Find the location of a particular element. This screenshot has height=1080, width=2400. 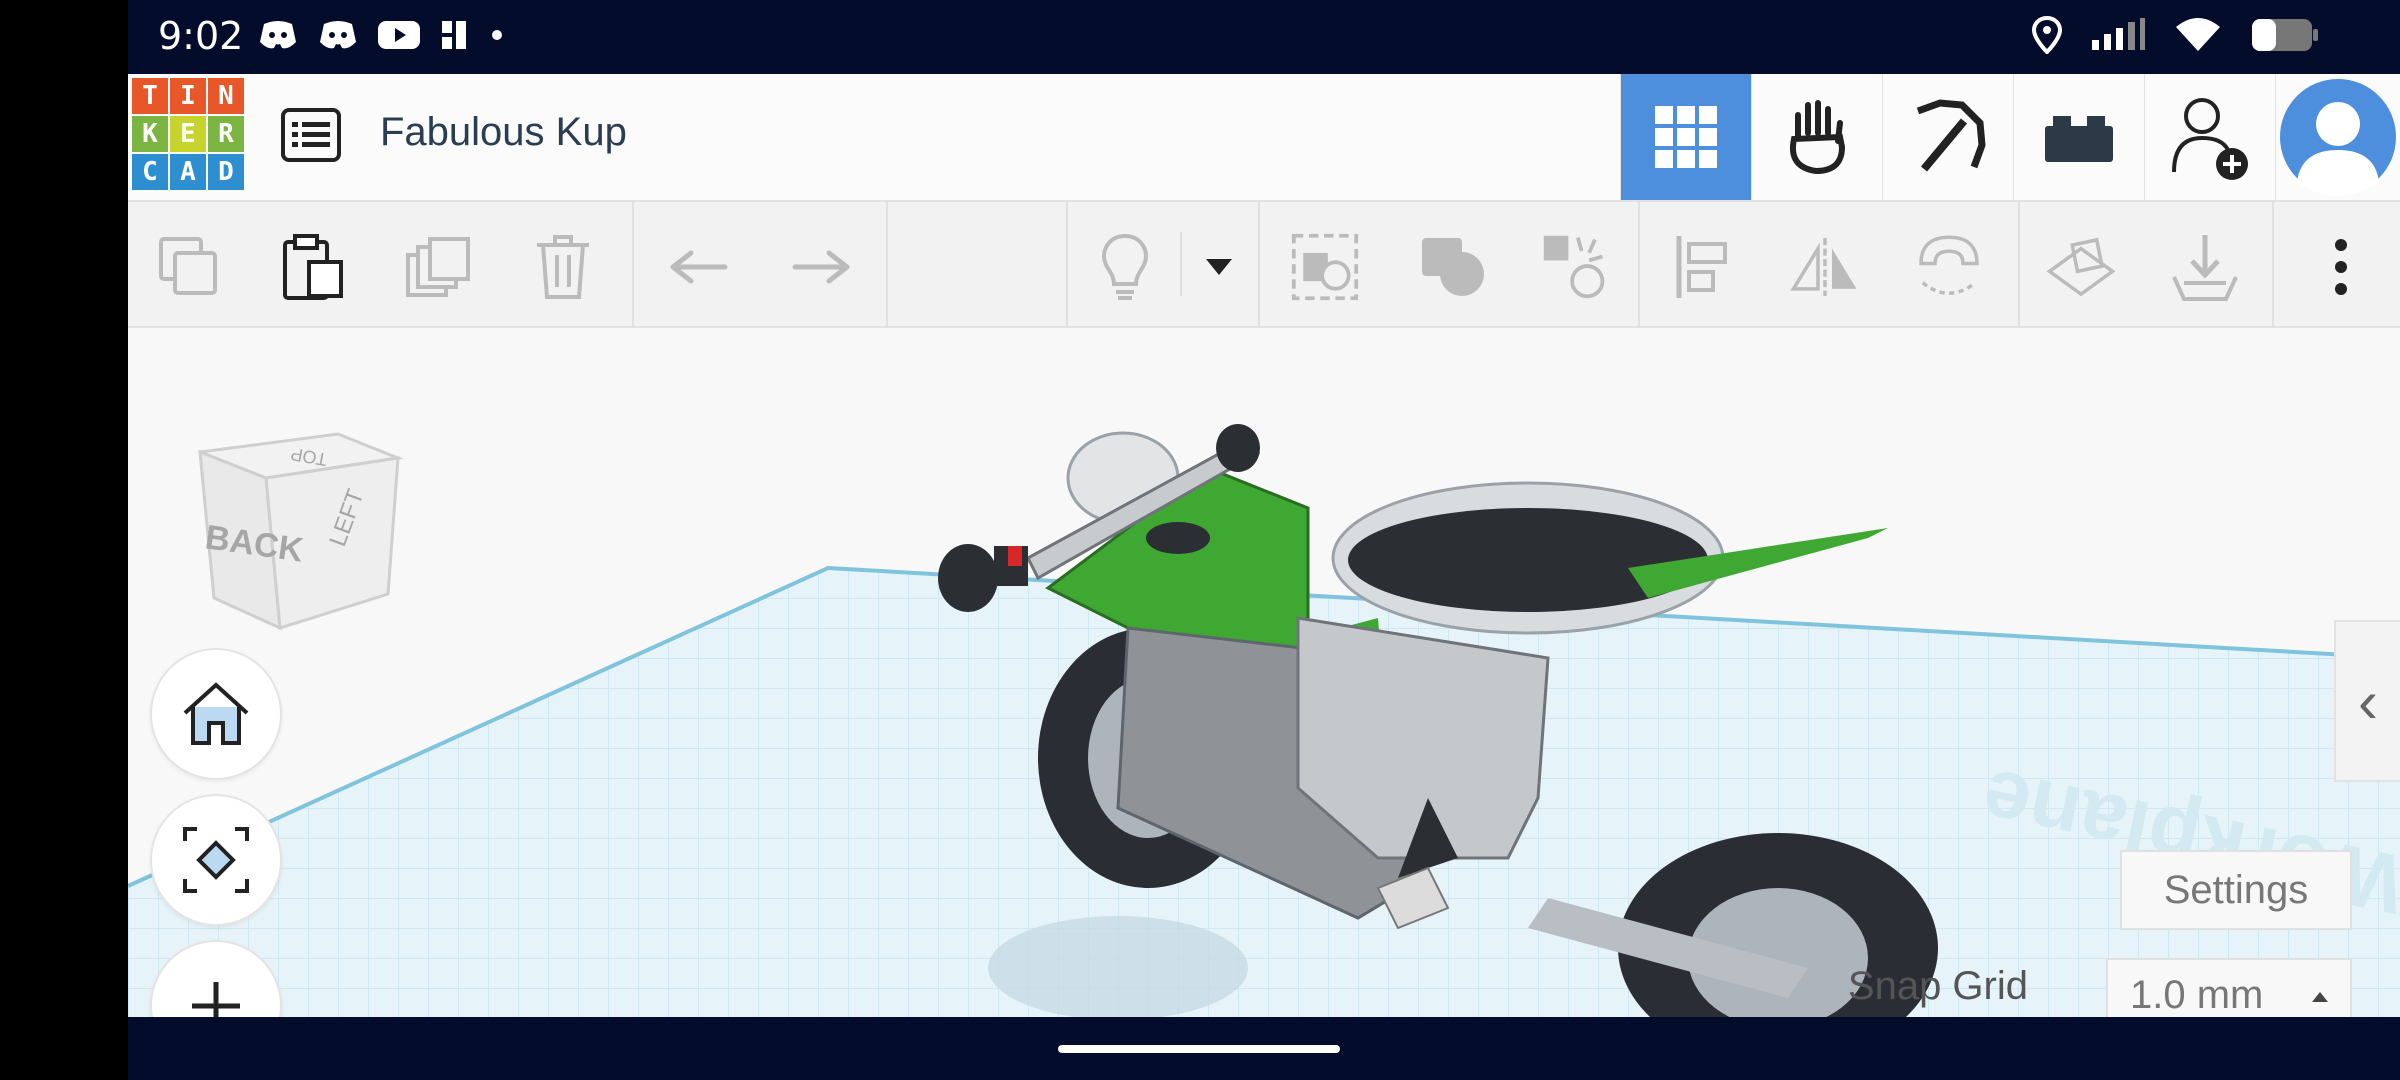

duplicate-button is located at coordinates (439, 267).